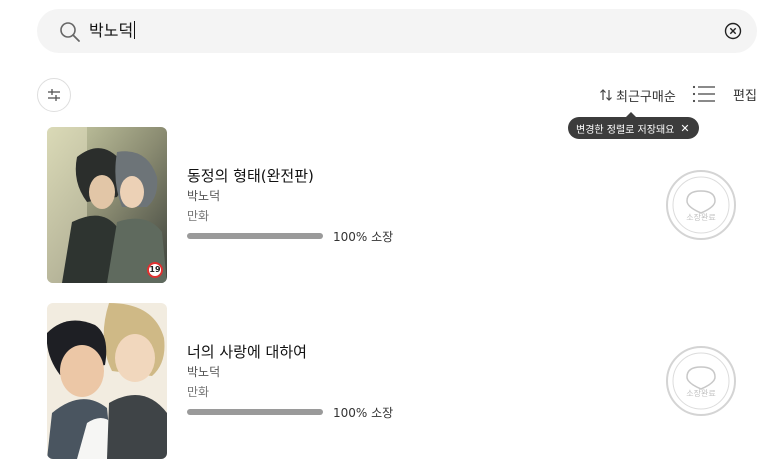 The width and height of the screenshot is (777, 473). Describe the element at coordinates (112, 31) in the screenshot. I see `search-input: 박노덕` at that location.